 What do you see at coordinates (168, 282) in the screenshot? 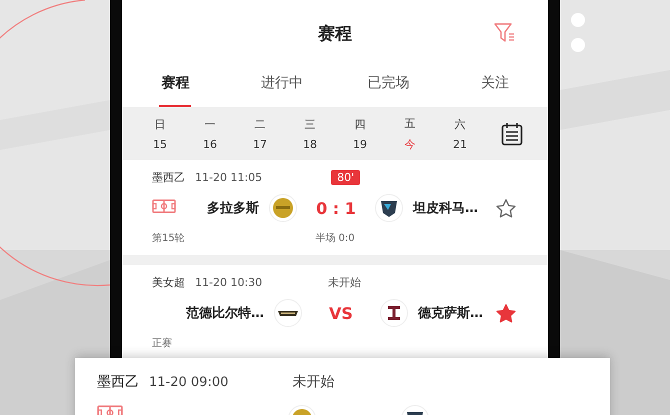
I see `league-name: 美女超` at bounding box center [168, 282].